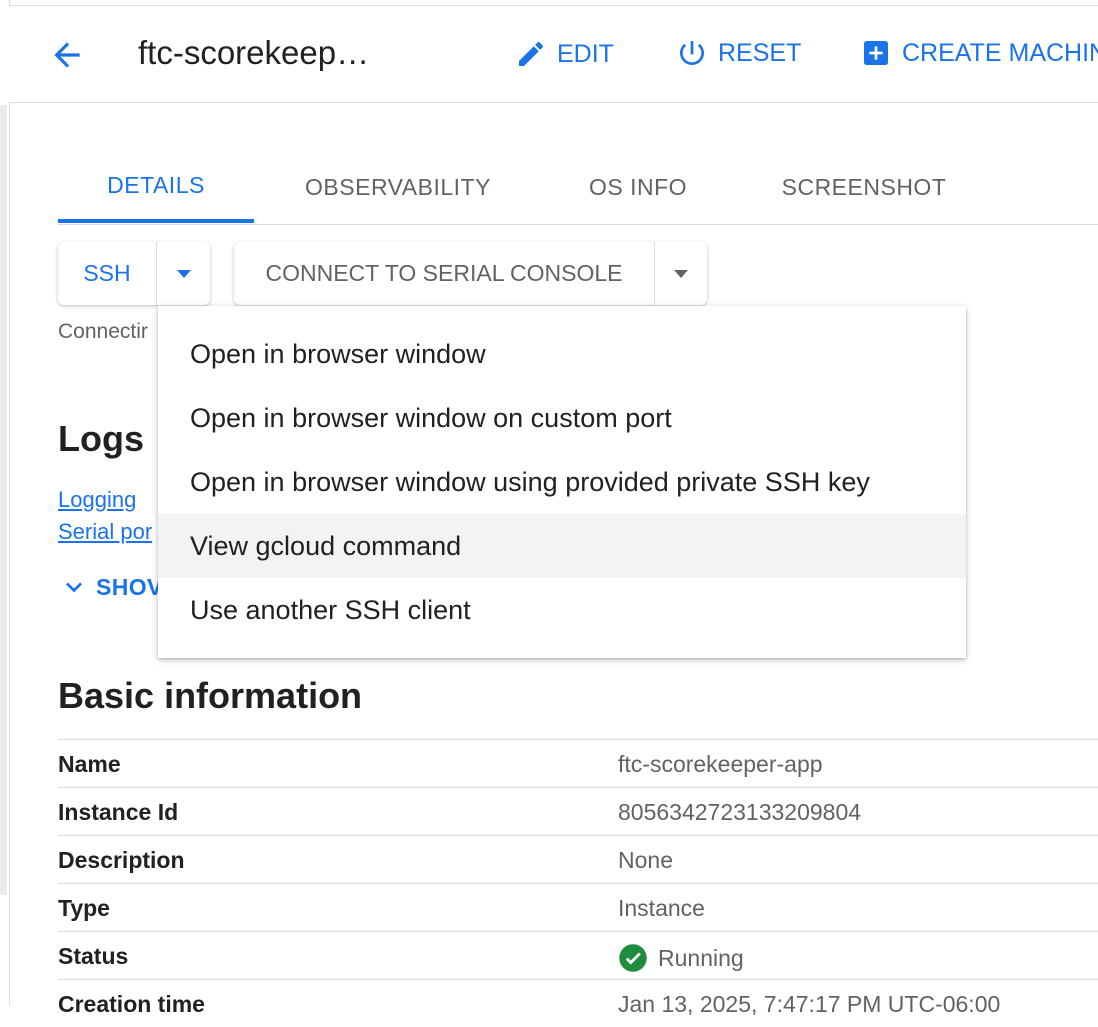 This screenshot has height=1027, width=1098. What do you see at coordinates (74, 587) in the screenshot?
I see `chevron-down-icon` at bounding box center [74, 587].